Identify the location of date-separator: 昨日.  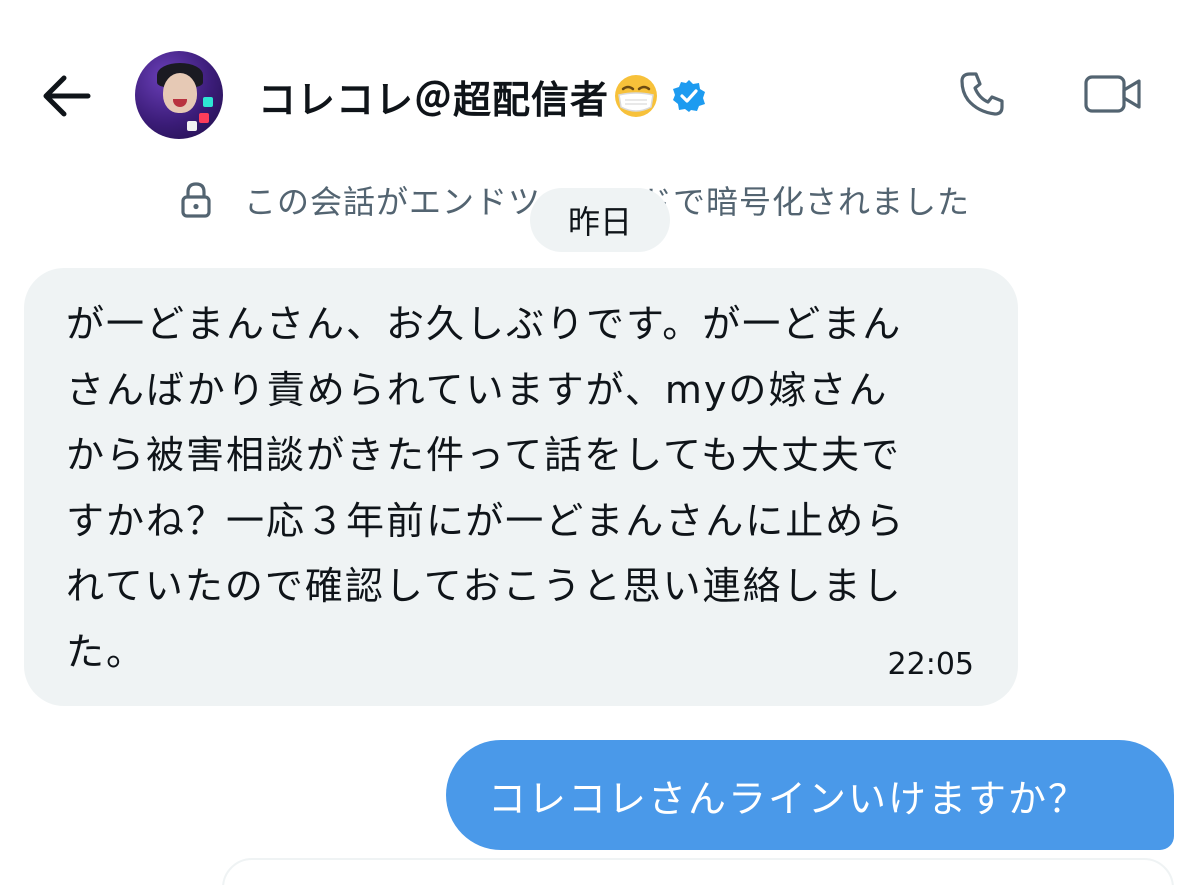
(600, 220).